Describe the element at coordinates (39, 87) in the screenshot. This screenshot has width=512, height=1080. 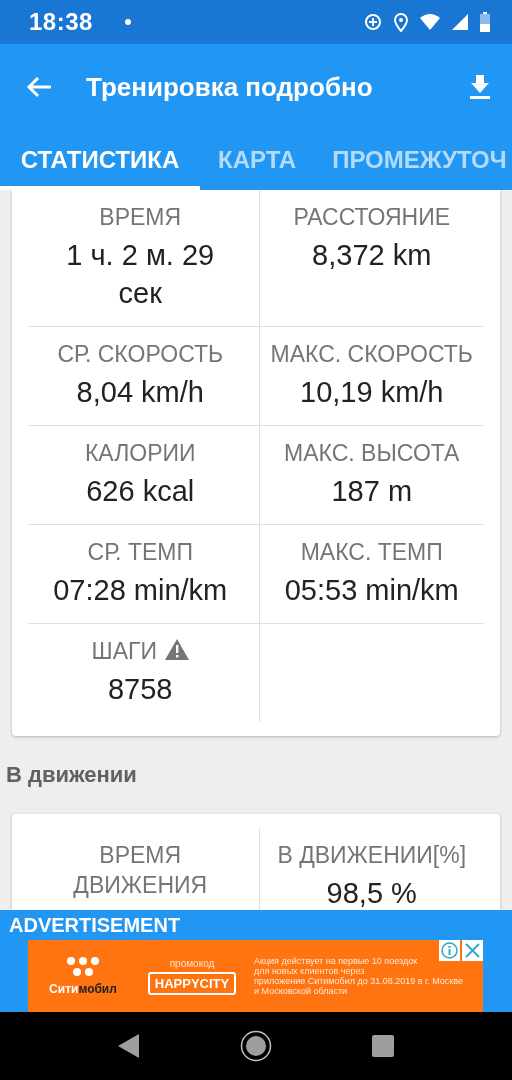
I see `back-button` at that location.